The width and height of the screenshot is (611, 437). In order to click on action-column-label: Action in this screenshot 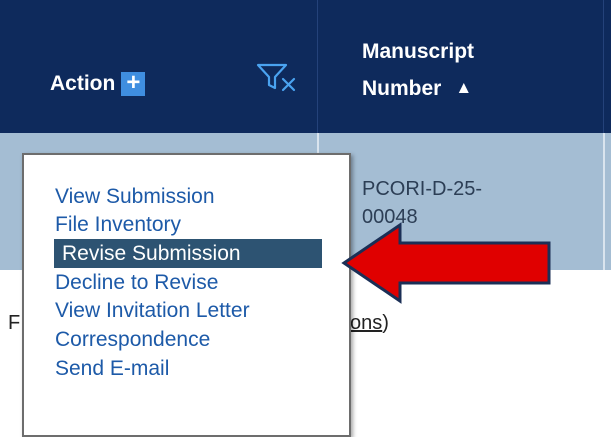, I will do `click(83, 83)`.